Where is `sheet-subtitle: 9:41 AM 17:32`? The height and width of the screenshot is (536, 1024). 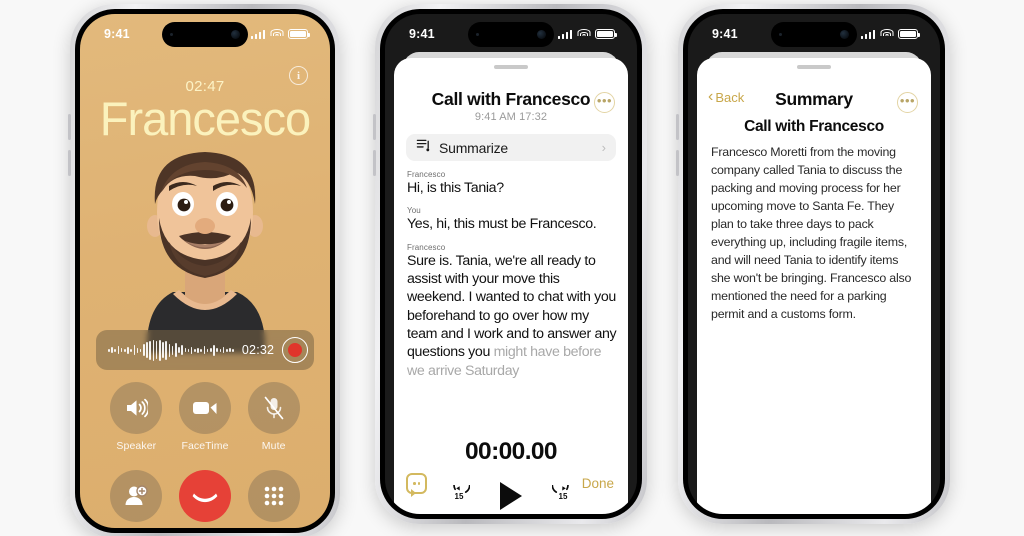
sheet-subtitle: 9:41 AM 17:32 is located at coordinates (511, 117).